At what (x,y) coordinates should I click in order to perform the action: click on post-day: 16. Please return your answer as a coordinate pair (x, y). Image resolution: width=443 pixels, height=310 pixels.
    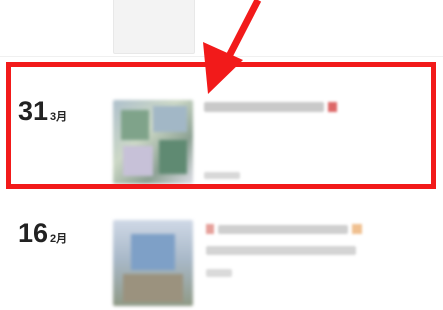
    Looking at the image, I should click on (33, 233).